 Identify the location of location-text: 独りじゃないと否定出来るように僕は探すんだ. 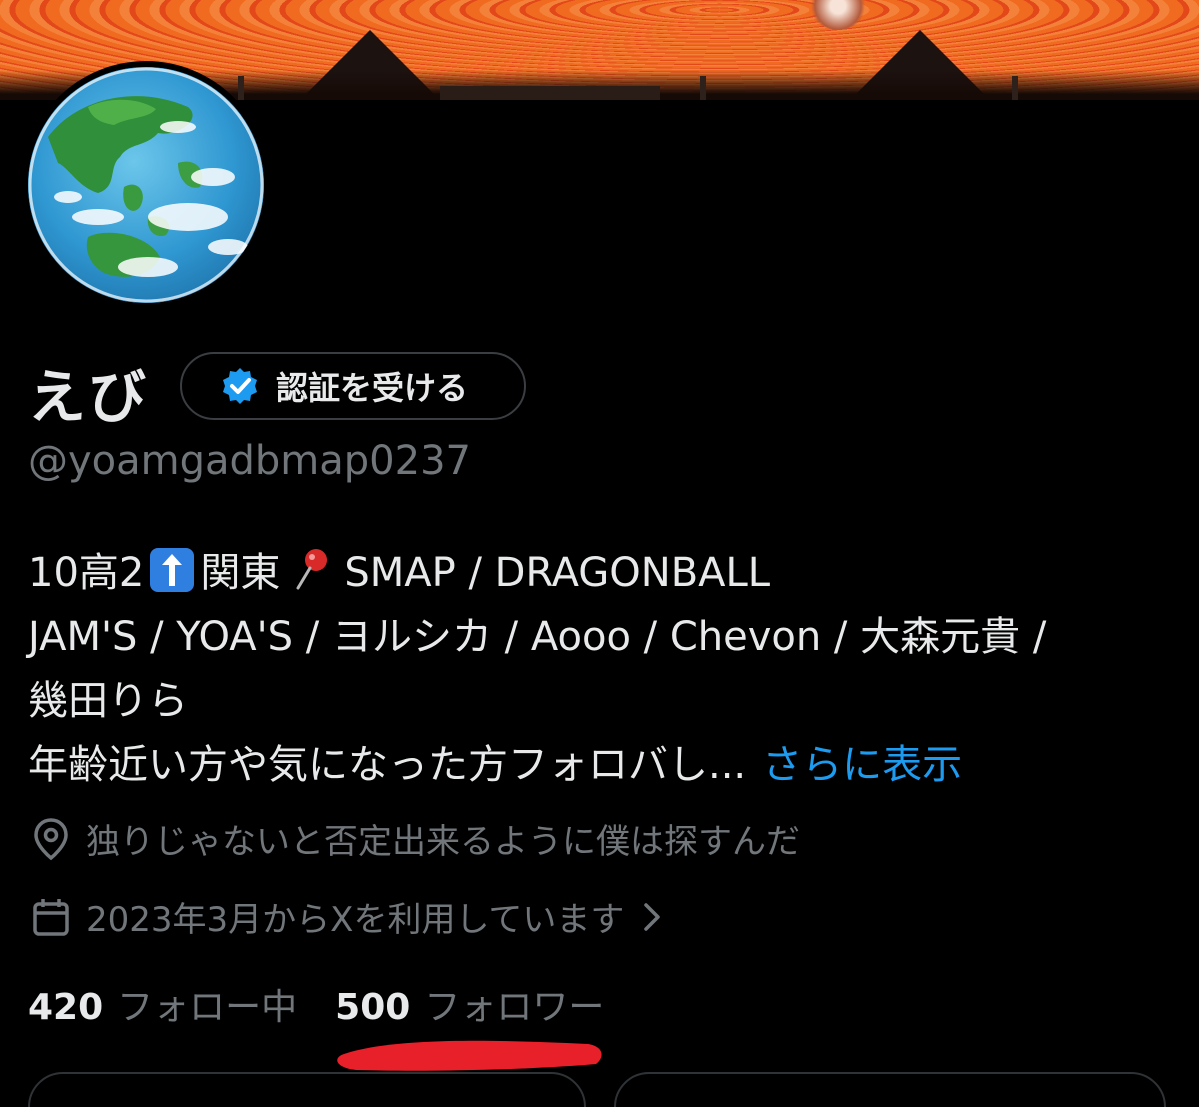
(443, 842).